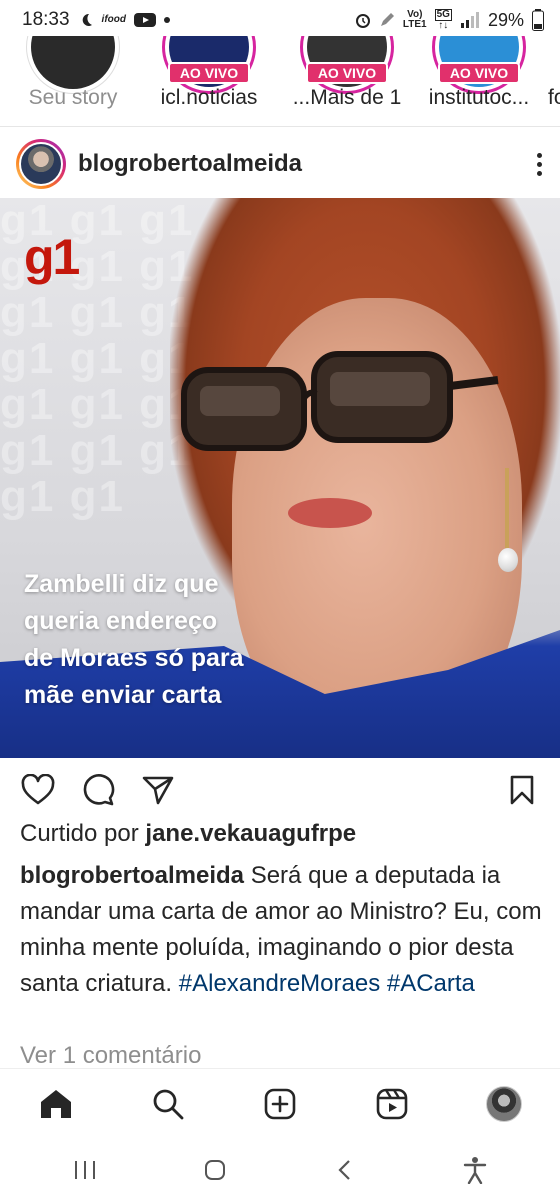  Describe the element at coordinates (121, 584) in the screenshot. I see `headline-line: Zambelli diz que` at that location.